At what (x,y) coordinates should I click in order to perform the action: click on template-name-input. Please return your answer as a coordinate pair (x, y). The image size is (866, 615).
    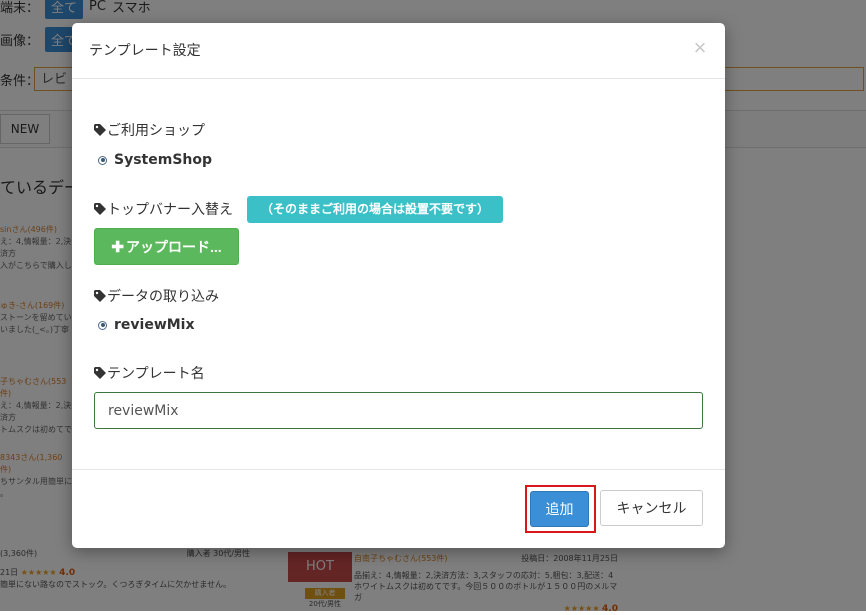
    Looking at the image, I should click on (398, 410).